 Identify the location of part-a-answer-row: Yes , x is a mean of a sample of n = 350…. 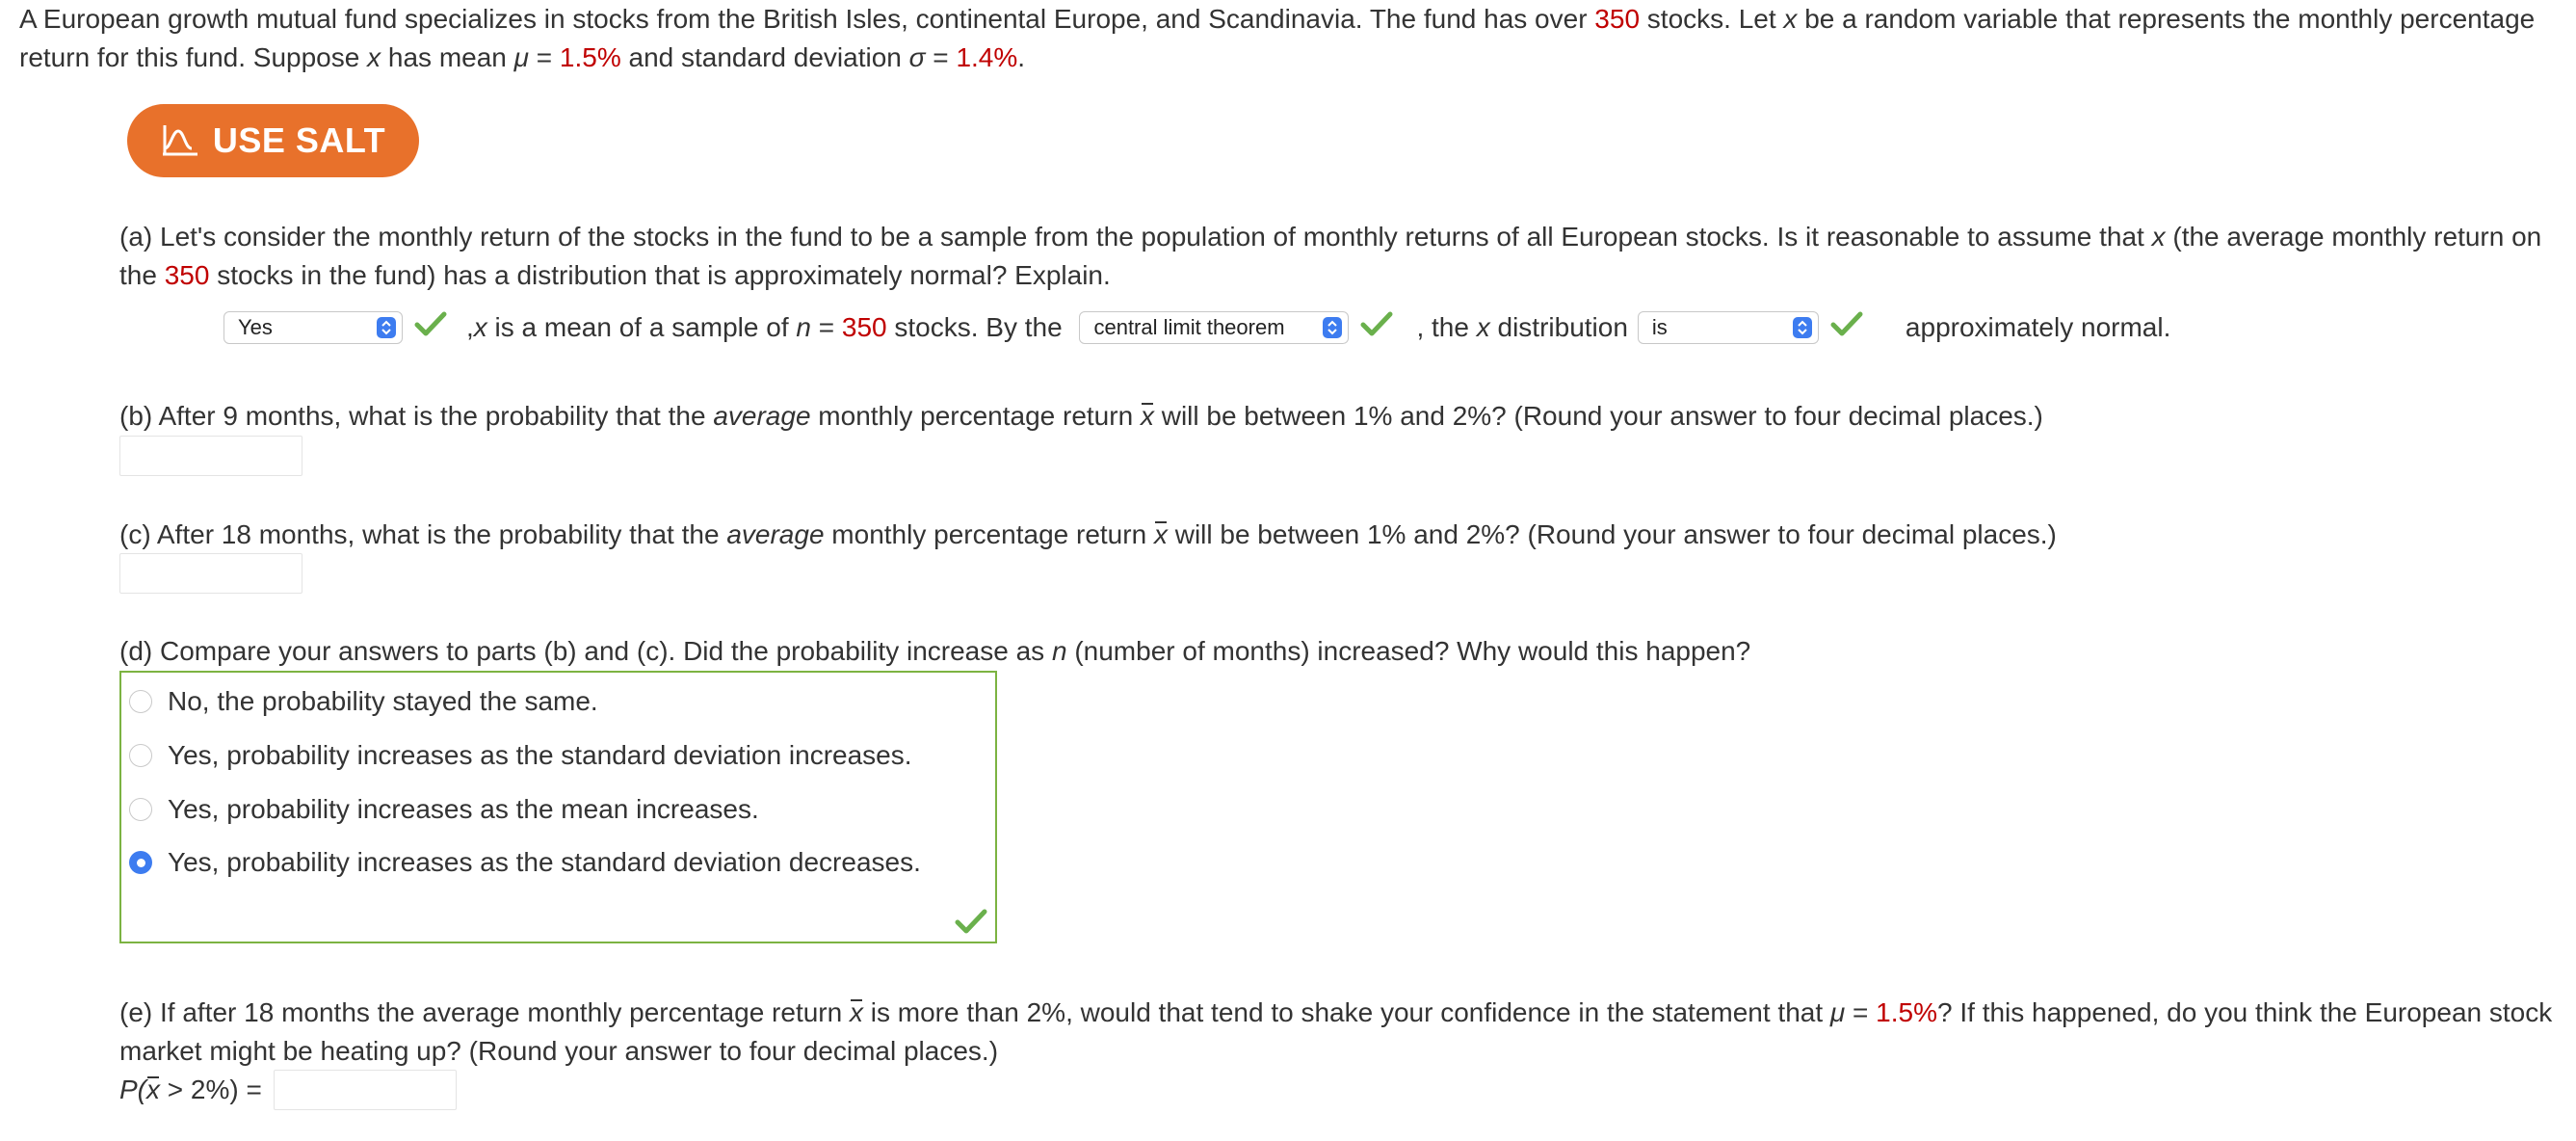
(1196, 327).